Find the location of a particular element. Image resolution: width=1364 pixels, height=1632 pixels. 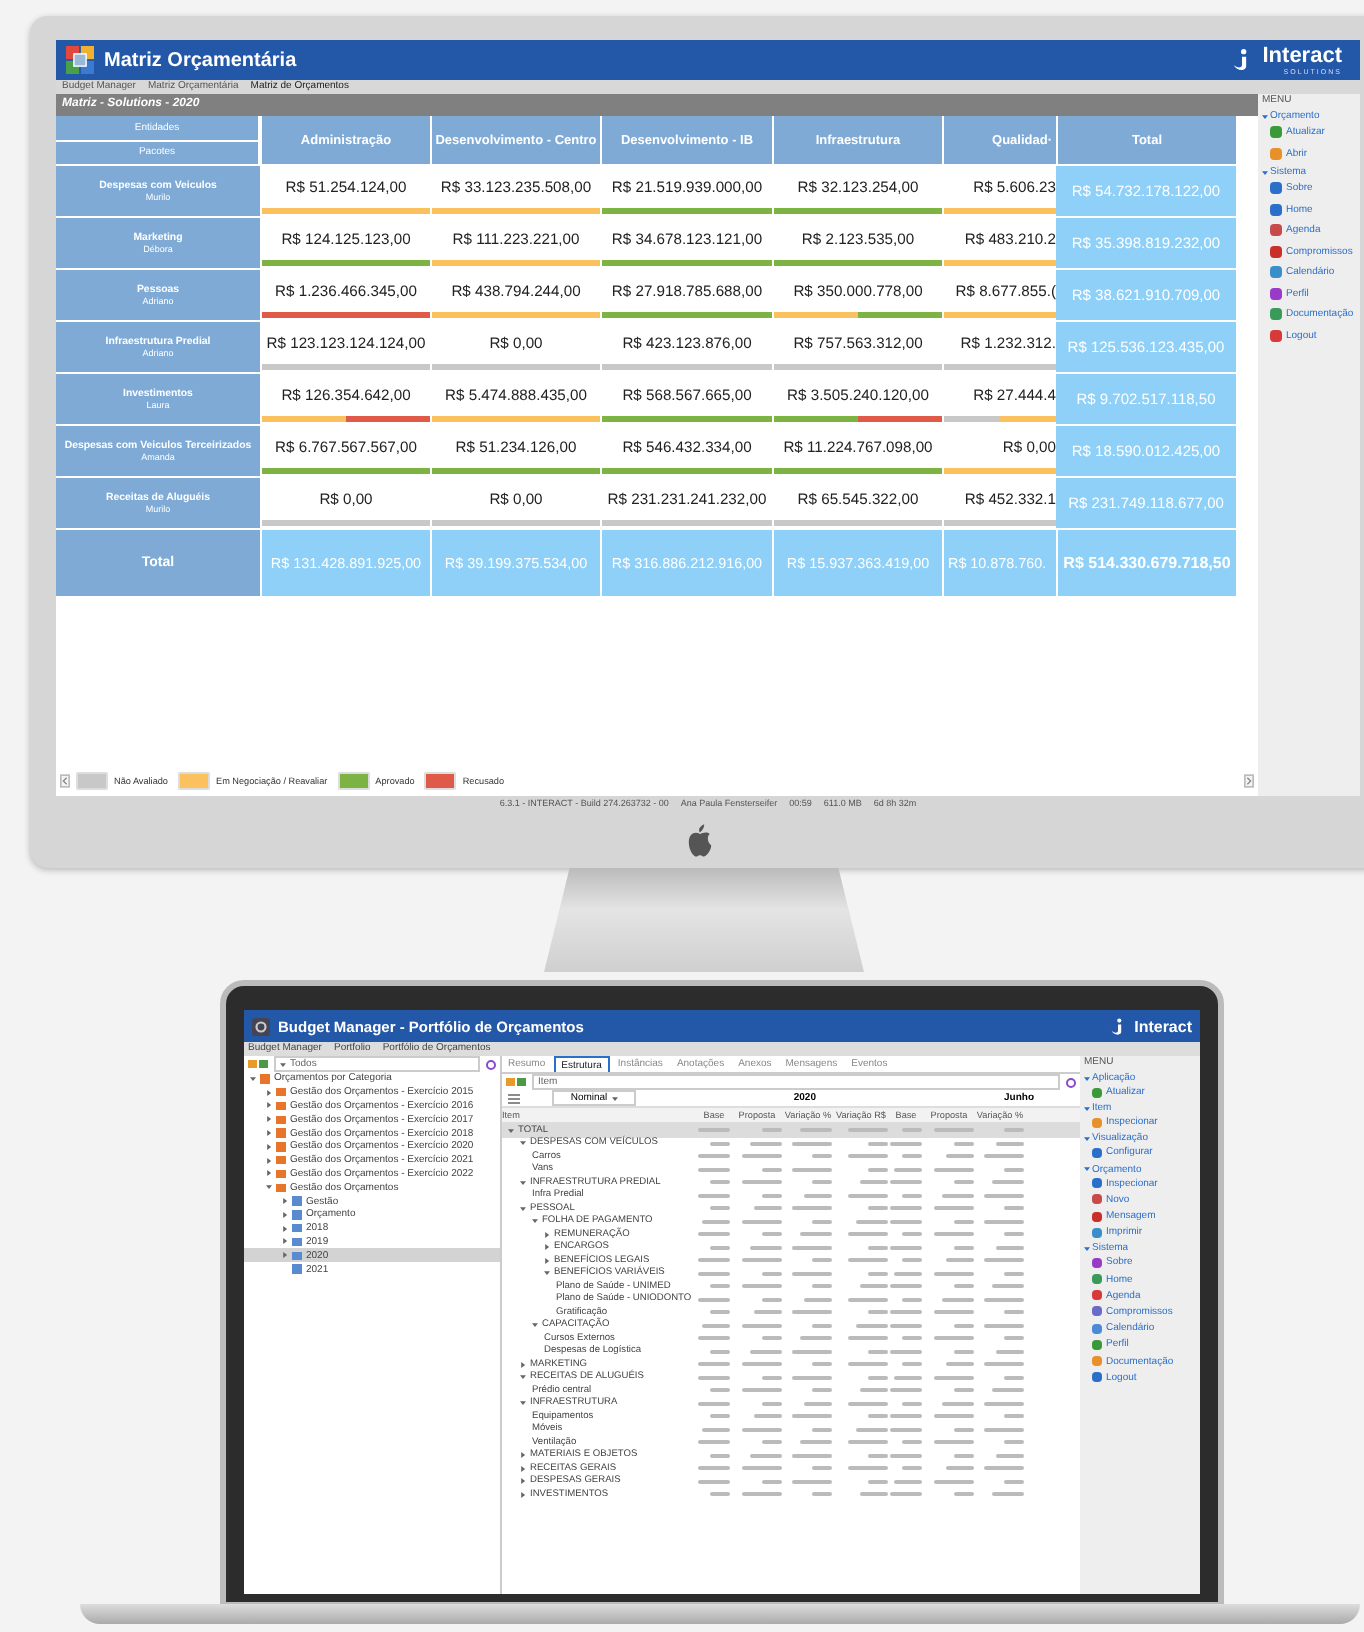

menu-icon is located at coordinates (514, 1098).